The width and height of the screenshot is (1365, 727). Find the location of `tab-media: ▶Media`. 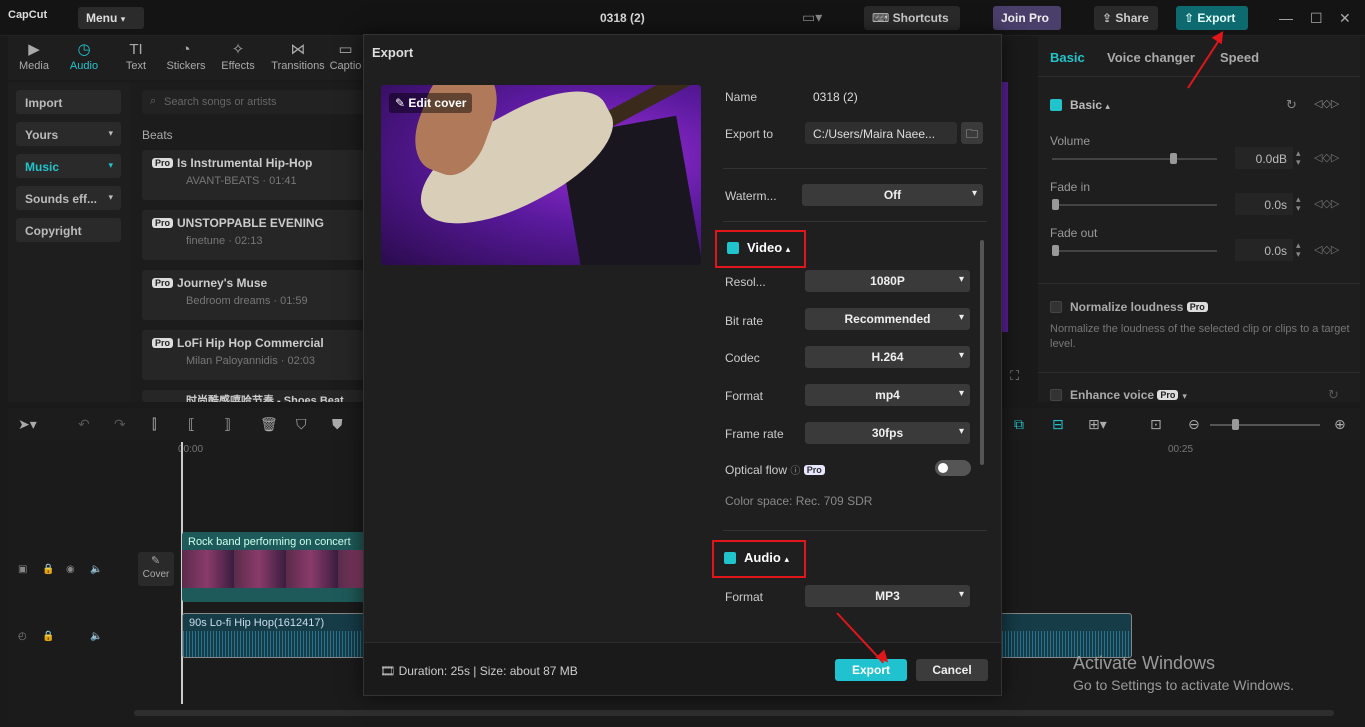

tab-media: ▶Media is located at coordinates (34, 56).